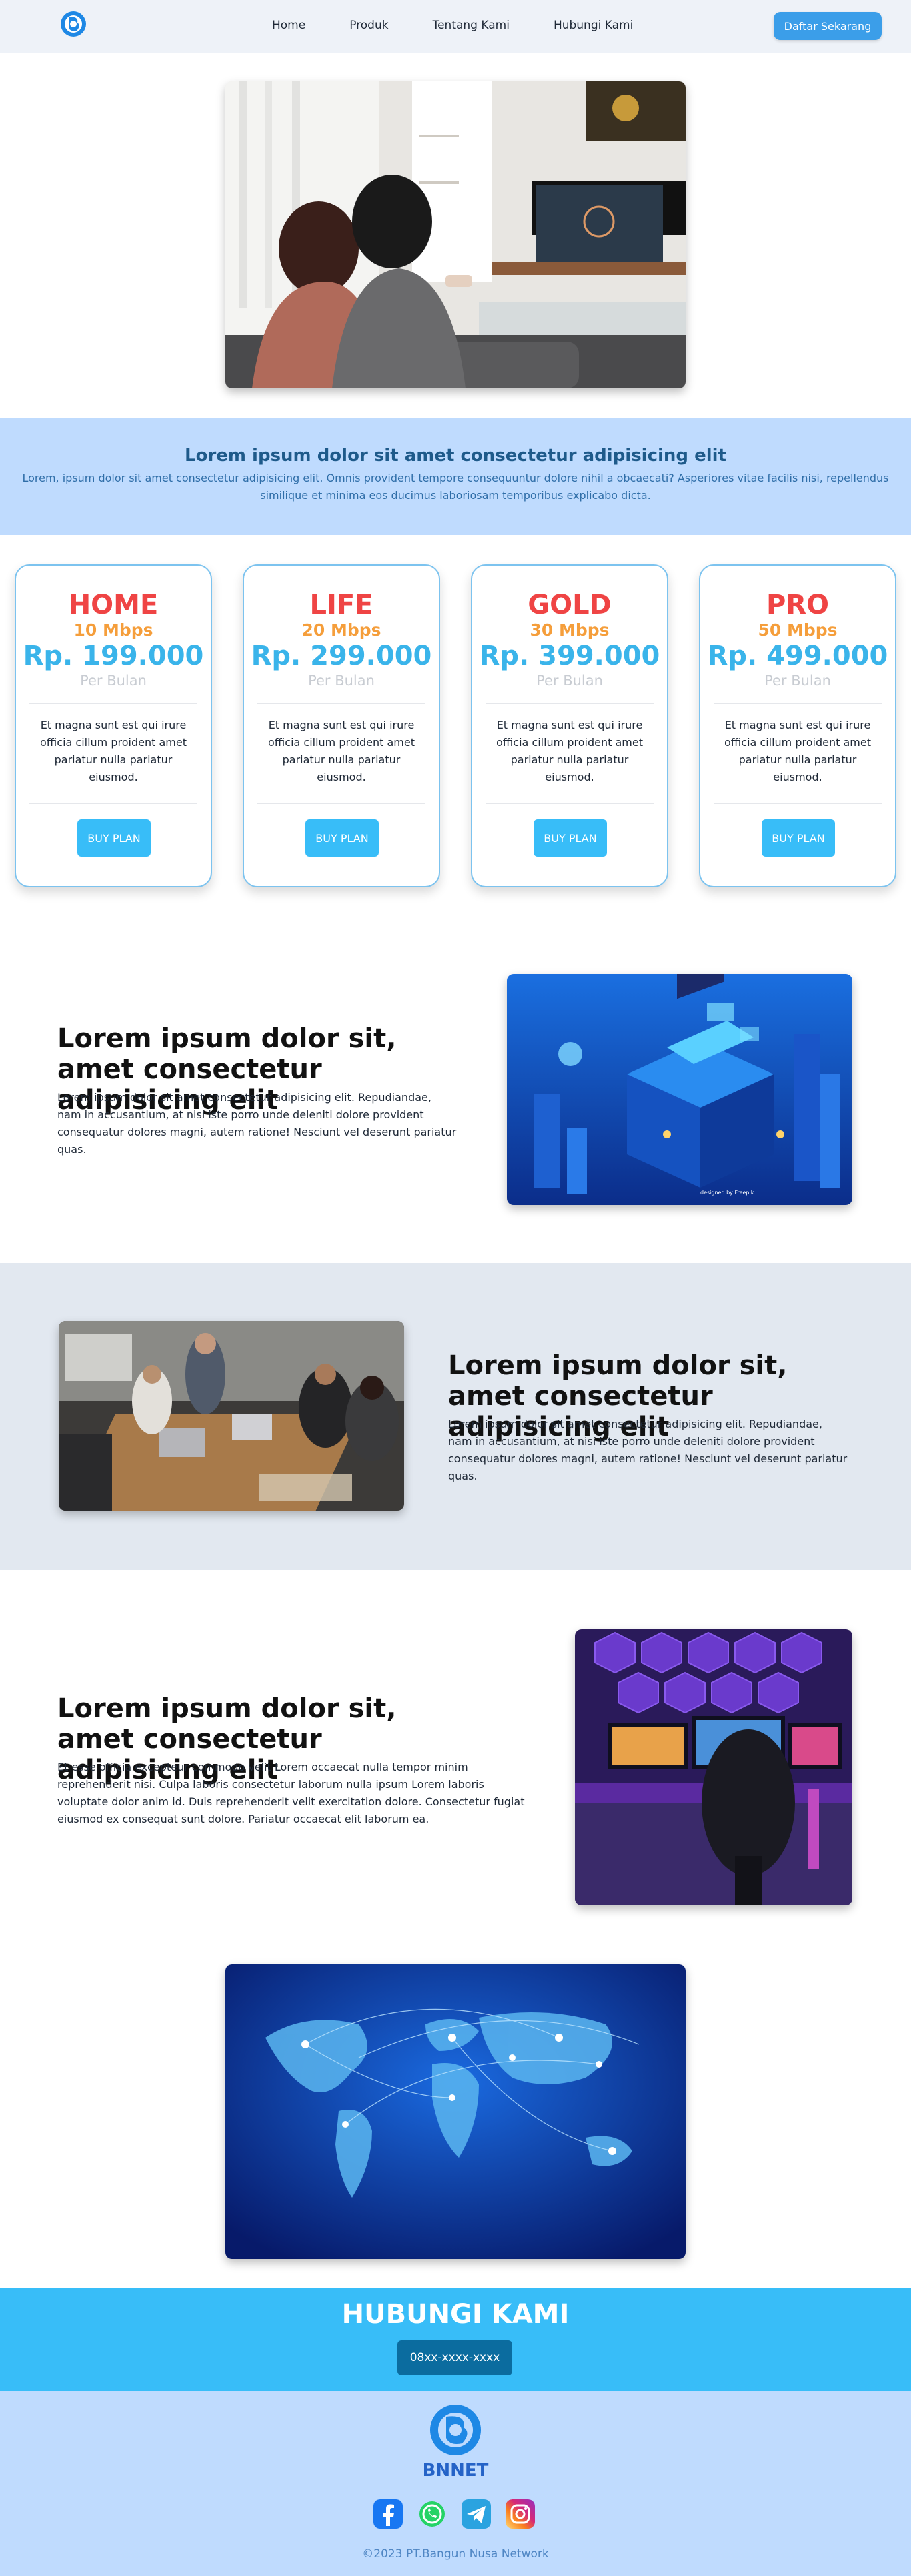 The height and width of the screenshot is (2576, 911). What do you see at coordinates (455, 2111) in the screenshot?
I see `world-network-map-image` at bounding box center [455, 2111].